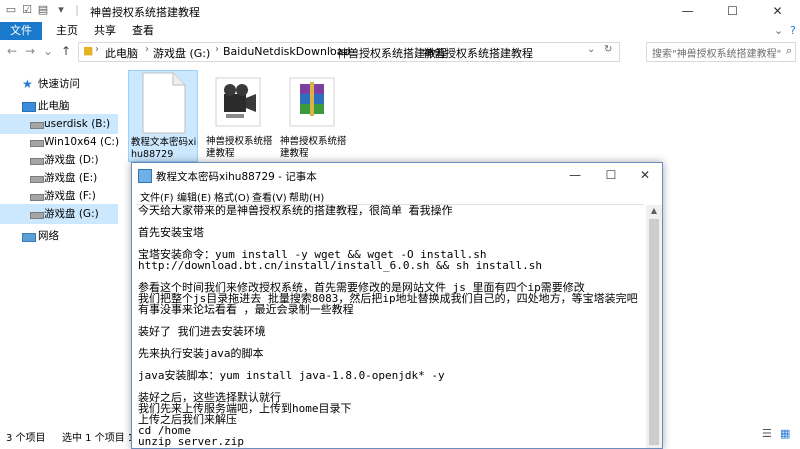 The height and width of the screenshot is (449, 800). Describe the element at coordinates (29, 107) in the screenshot. I see `pc-icon` at that location.